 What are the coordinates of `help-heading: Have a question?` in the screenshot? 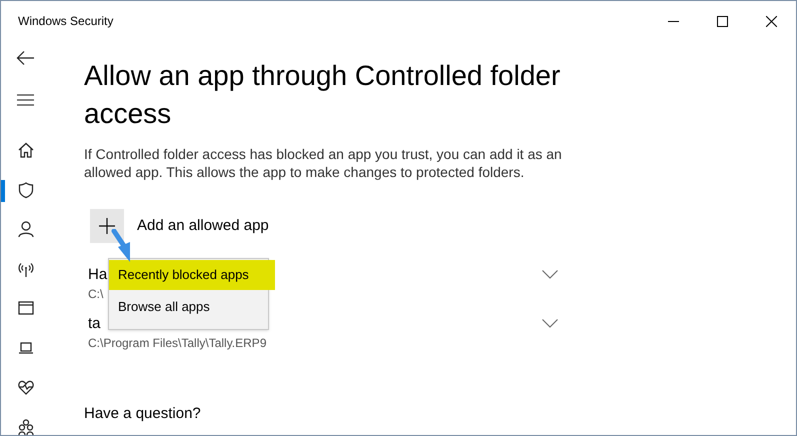 It's located at (143, 414).